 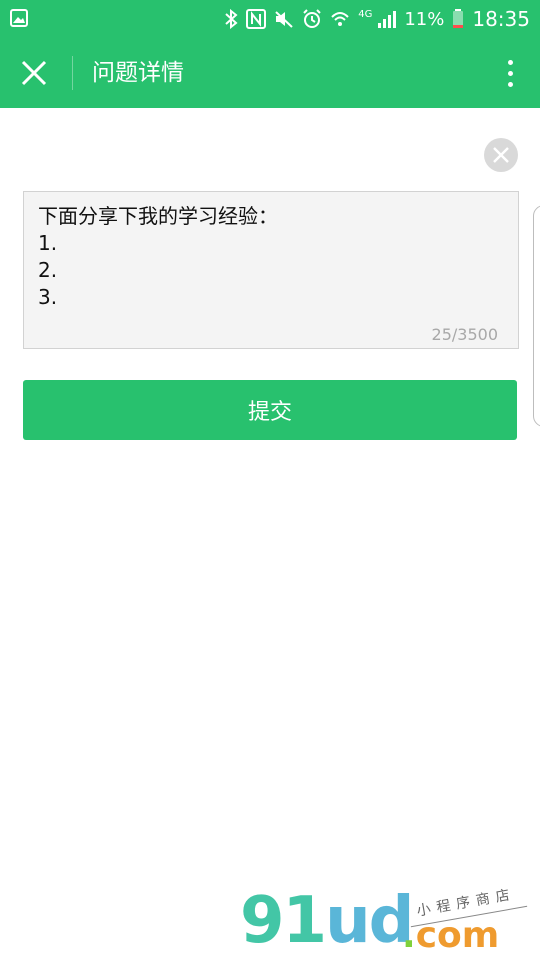 I want to click on status-bar: 4G 11% 18:35, so click(x=270, y=19).